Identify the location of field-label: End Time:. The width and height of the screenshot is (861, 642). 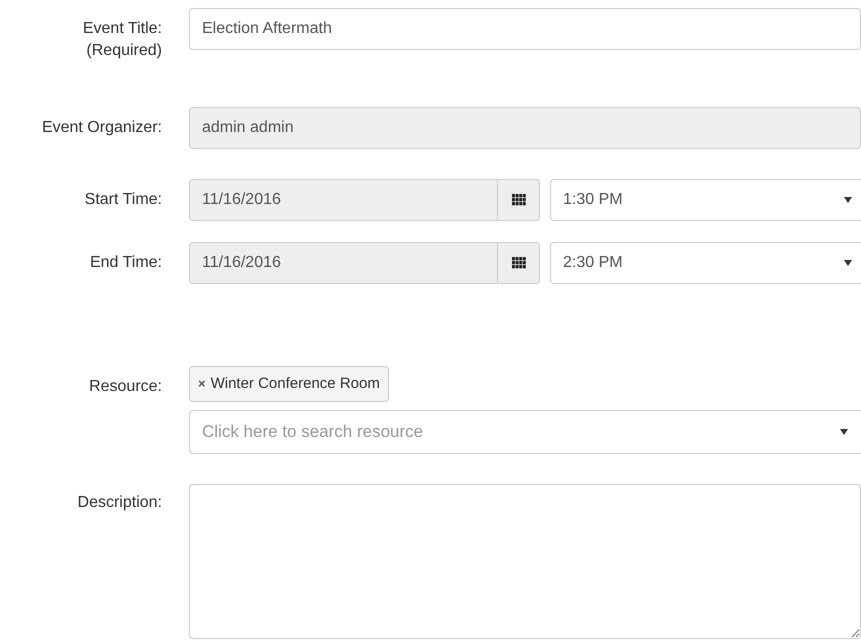
(126, 263).